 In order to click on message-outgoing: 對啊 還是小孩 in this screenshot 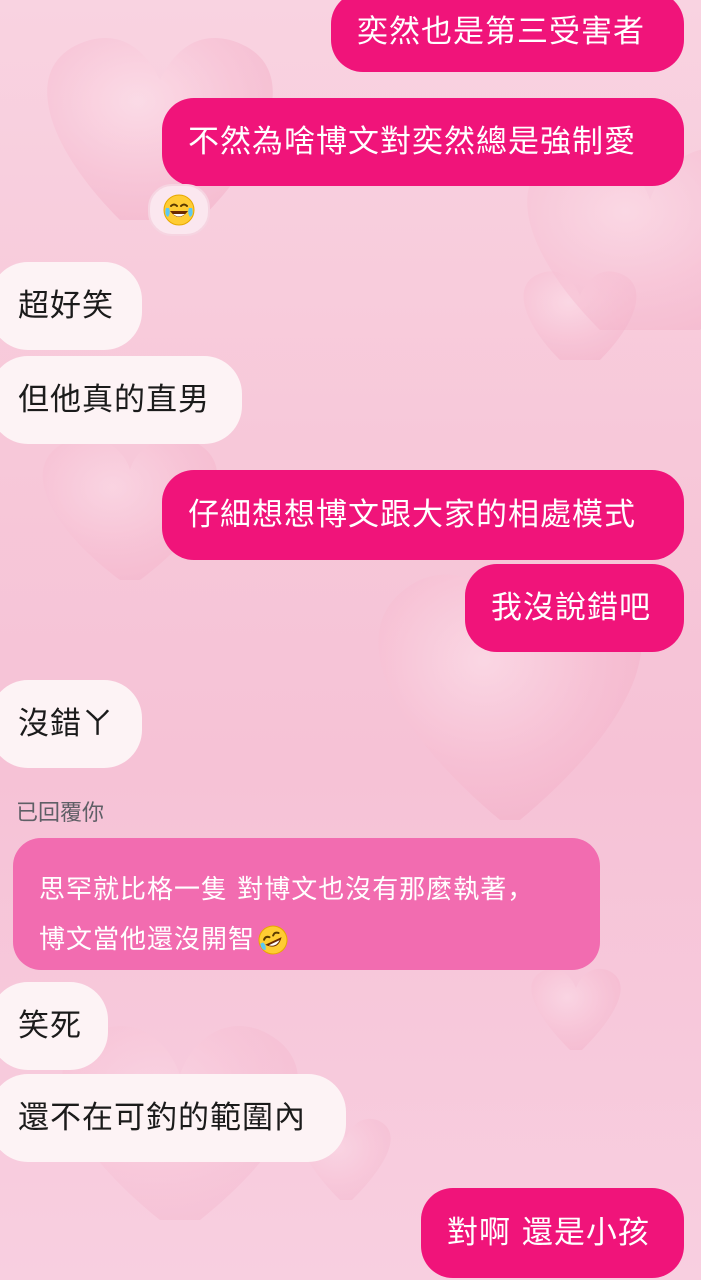, I will do `click(552, 1233)`.